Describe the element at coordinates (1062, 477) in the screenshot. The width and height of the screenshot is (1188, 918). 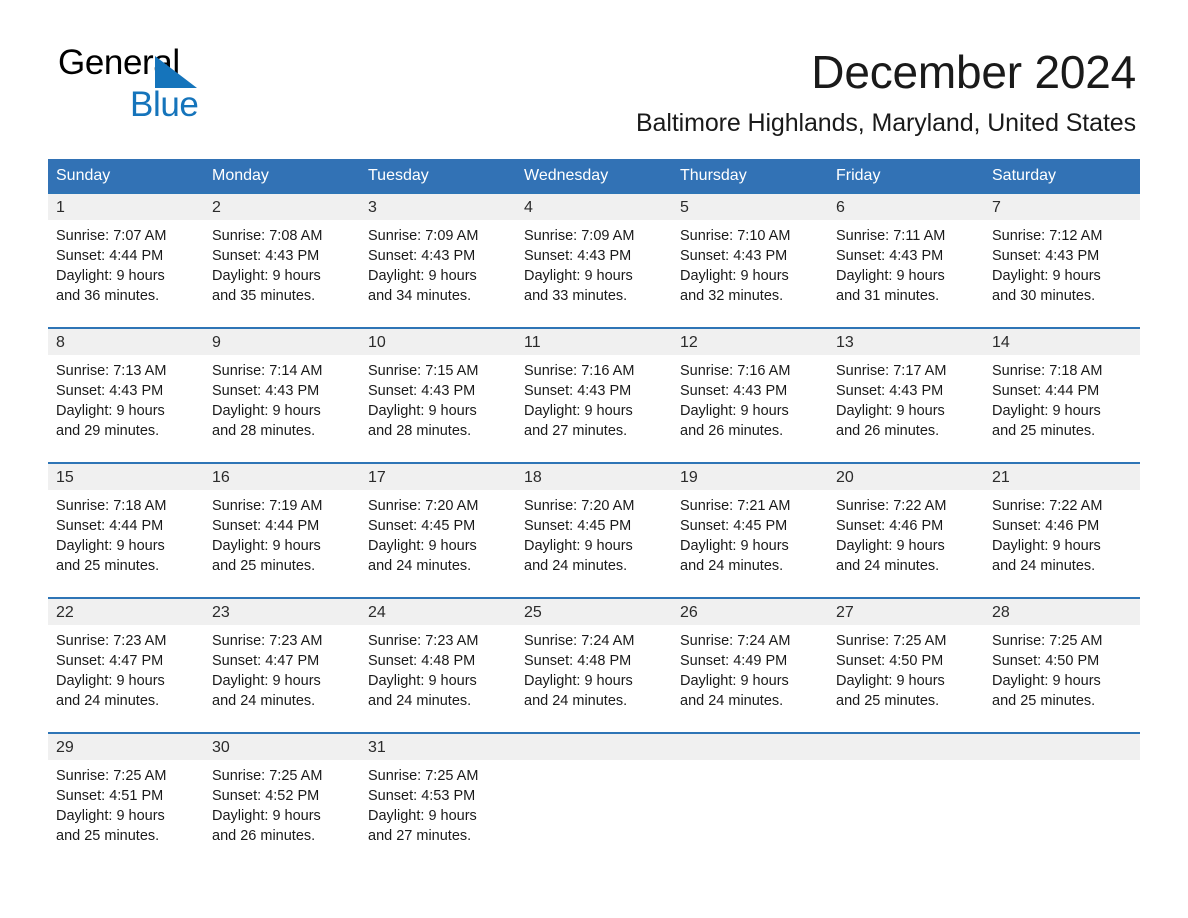
I see `day-number: 21` at that location.